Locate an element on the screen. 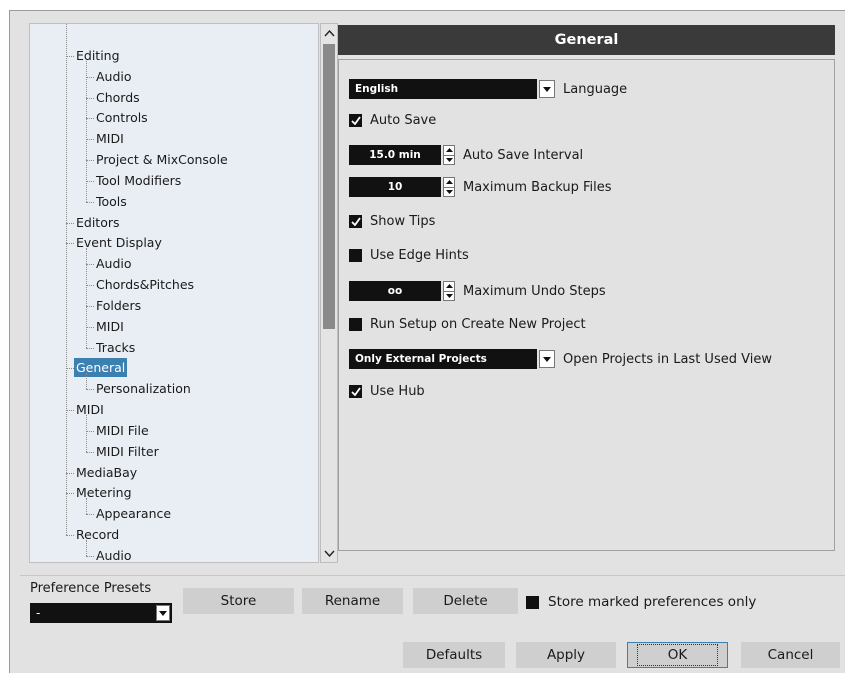  tree-item-label: Editors is located at coordinates (98, 222).